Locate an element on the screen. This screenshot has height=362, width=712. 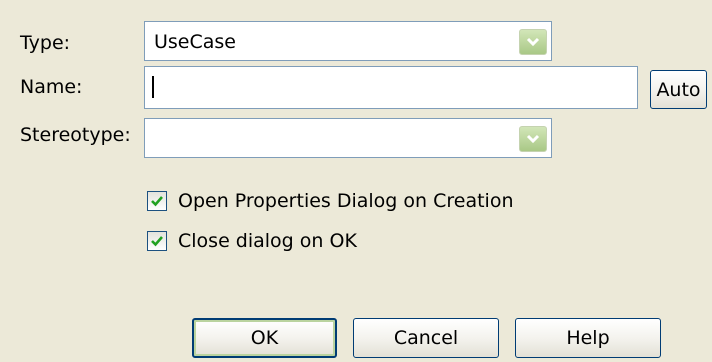
name-input is located at coordinates (391, 87).